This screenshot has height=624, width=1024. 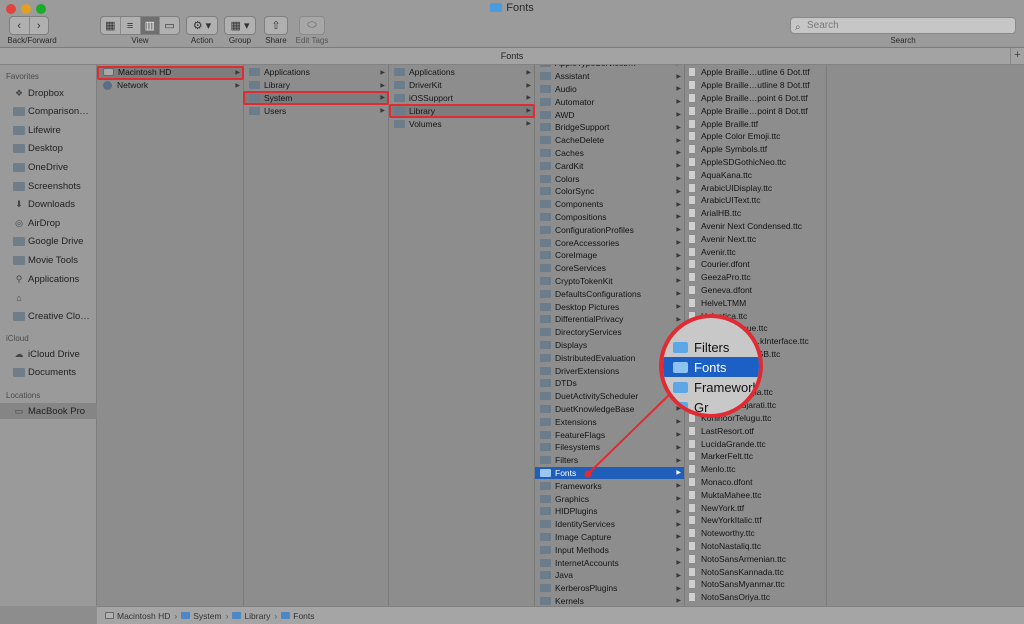 What do you see at coordinates (48, 223) in the screenshot?
I see `sidebar-item: ◎ AirDrop` at bounding box center [48, 223].